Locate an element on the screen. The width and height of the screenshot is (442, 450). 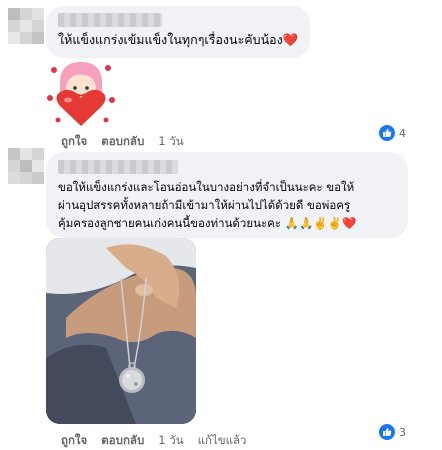
reaction-summary: 3 is located at coordinates (394, 432).